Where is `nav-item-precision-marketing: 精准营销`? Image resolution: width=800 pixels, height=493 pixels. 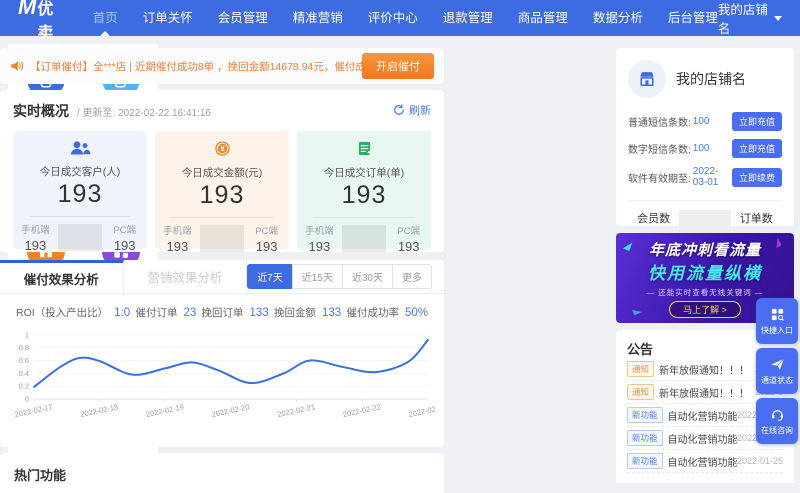
nav-item-precision-marketing: 精准营销 is located at coordinates (318, 18).